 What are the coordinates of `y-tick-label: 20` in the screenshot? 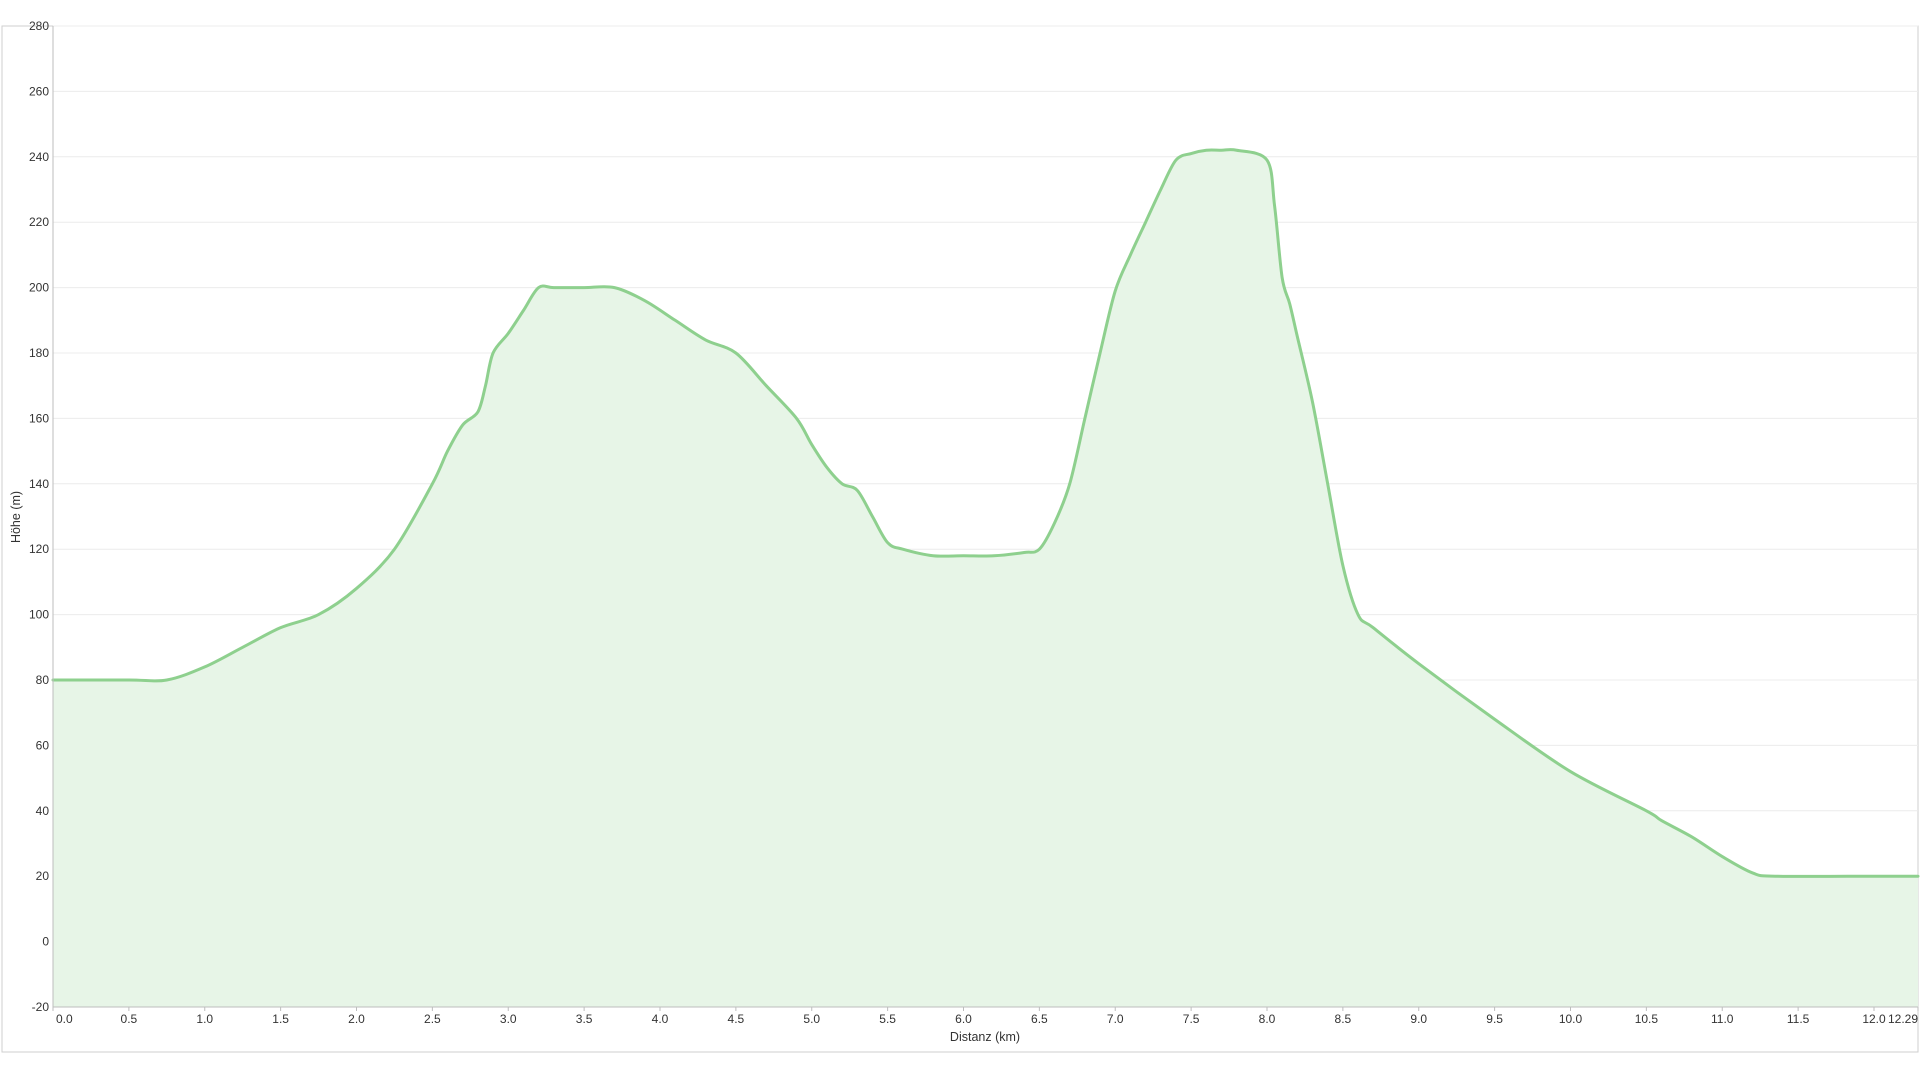 It's located at (43, 876).